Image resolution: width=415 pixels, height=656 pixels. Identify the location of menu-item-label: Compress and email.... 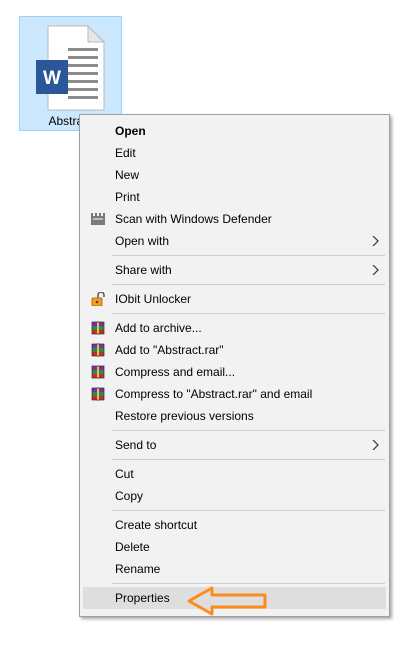
(175, 372).